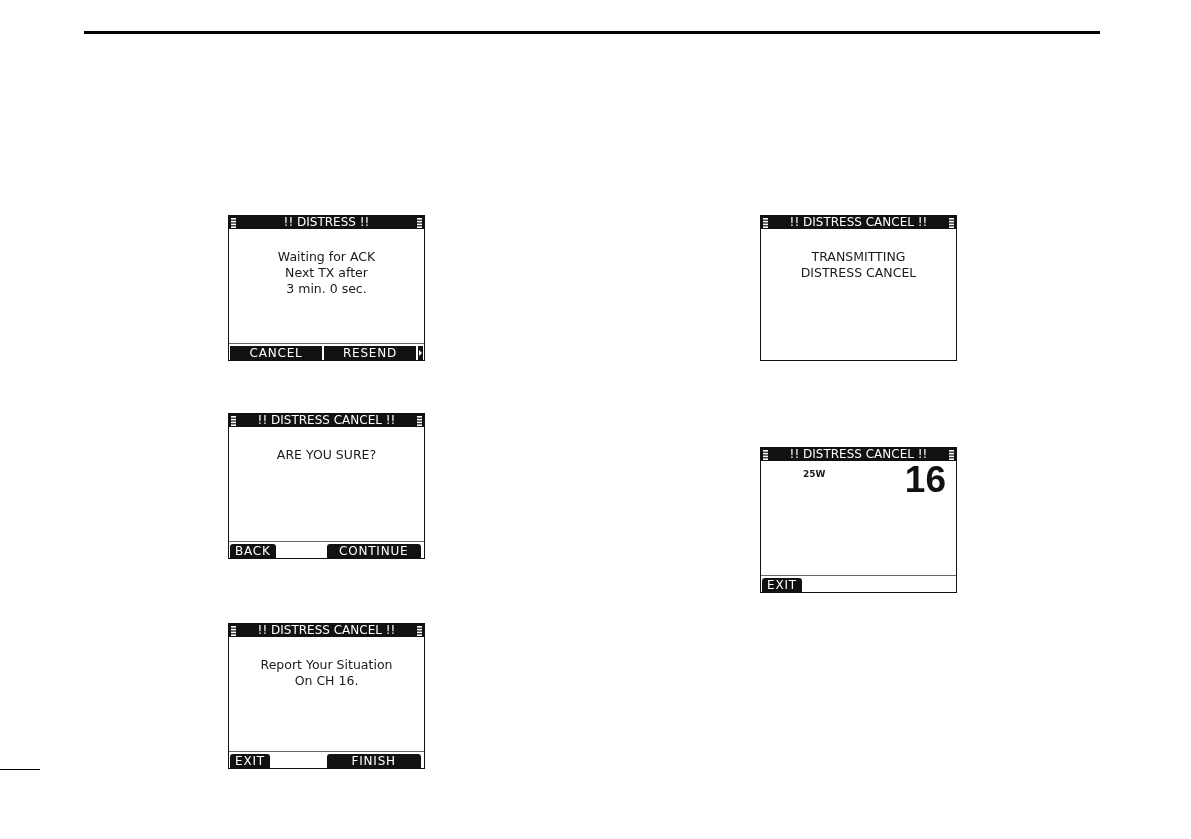 This screenshot has width=1191, height=839. What do you see at coordinates (373, 761) in the screenshot?
I see `softkey-button: FINISH` at bounding box center [373, 761].